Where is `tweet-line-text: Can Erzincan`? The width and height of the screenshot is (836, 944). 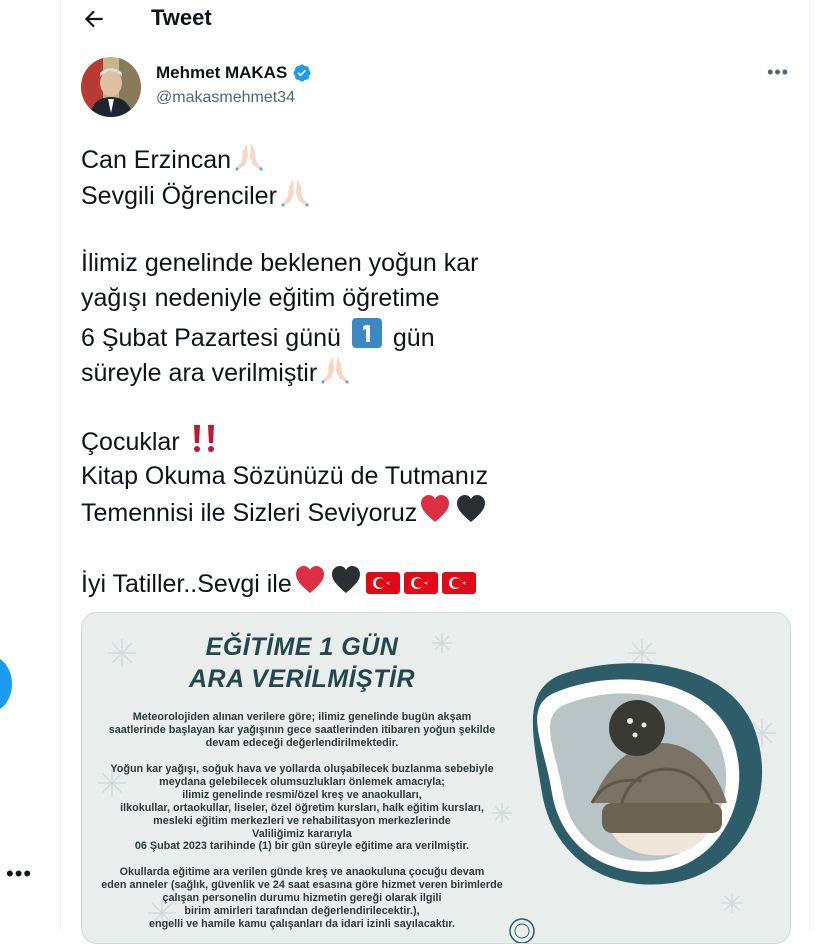
tweet-line-text: Can Erzincan is located at coordinates (156, 160).